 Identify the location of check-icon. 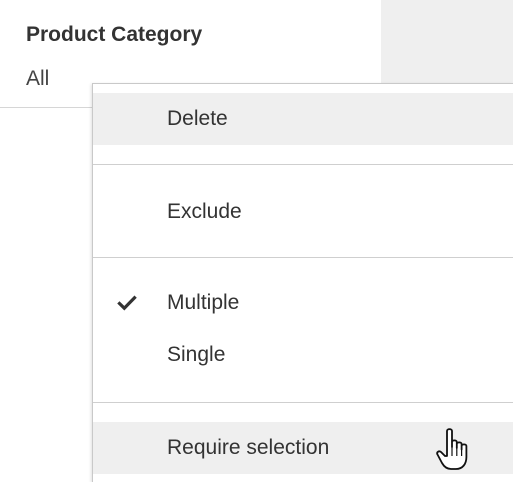
(127, 303).